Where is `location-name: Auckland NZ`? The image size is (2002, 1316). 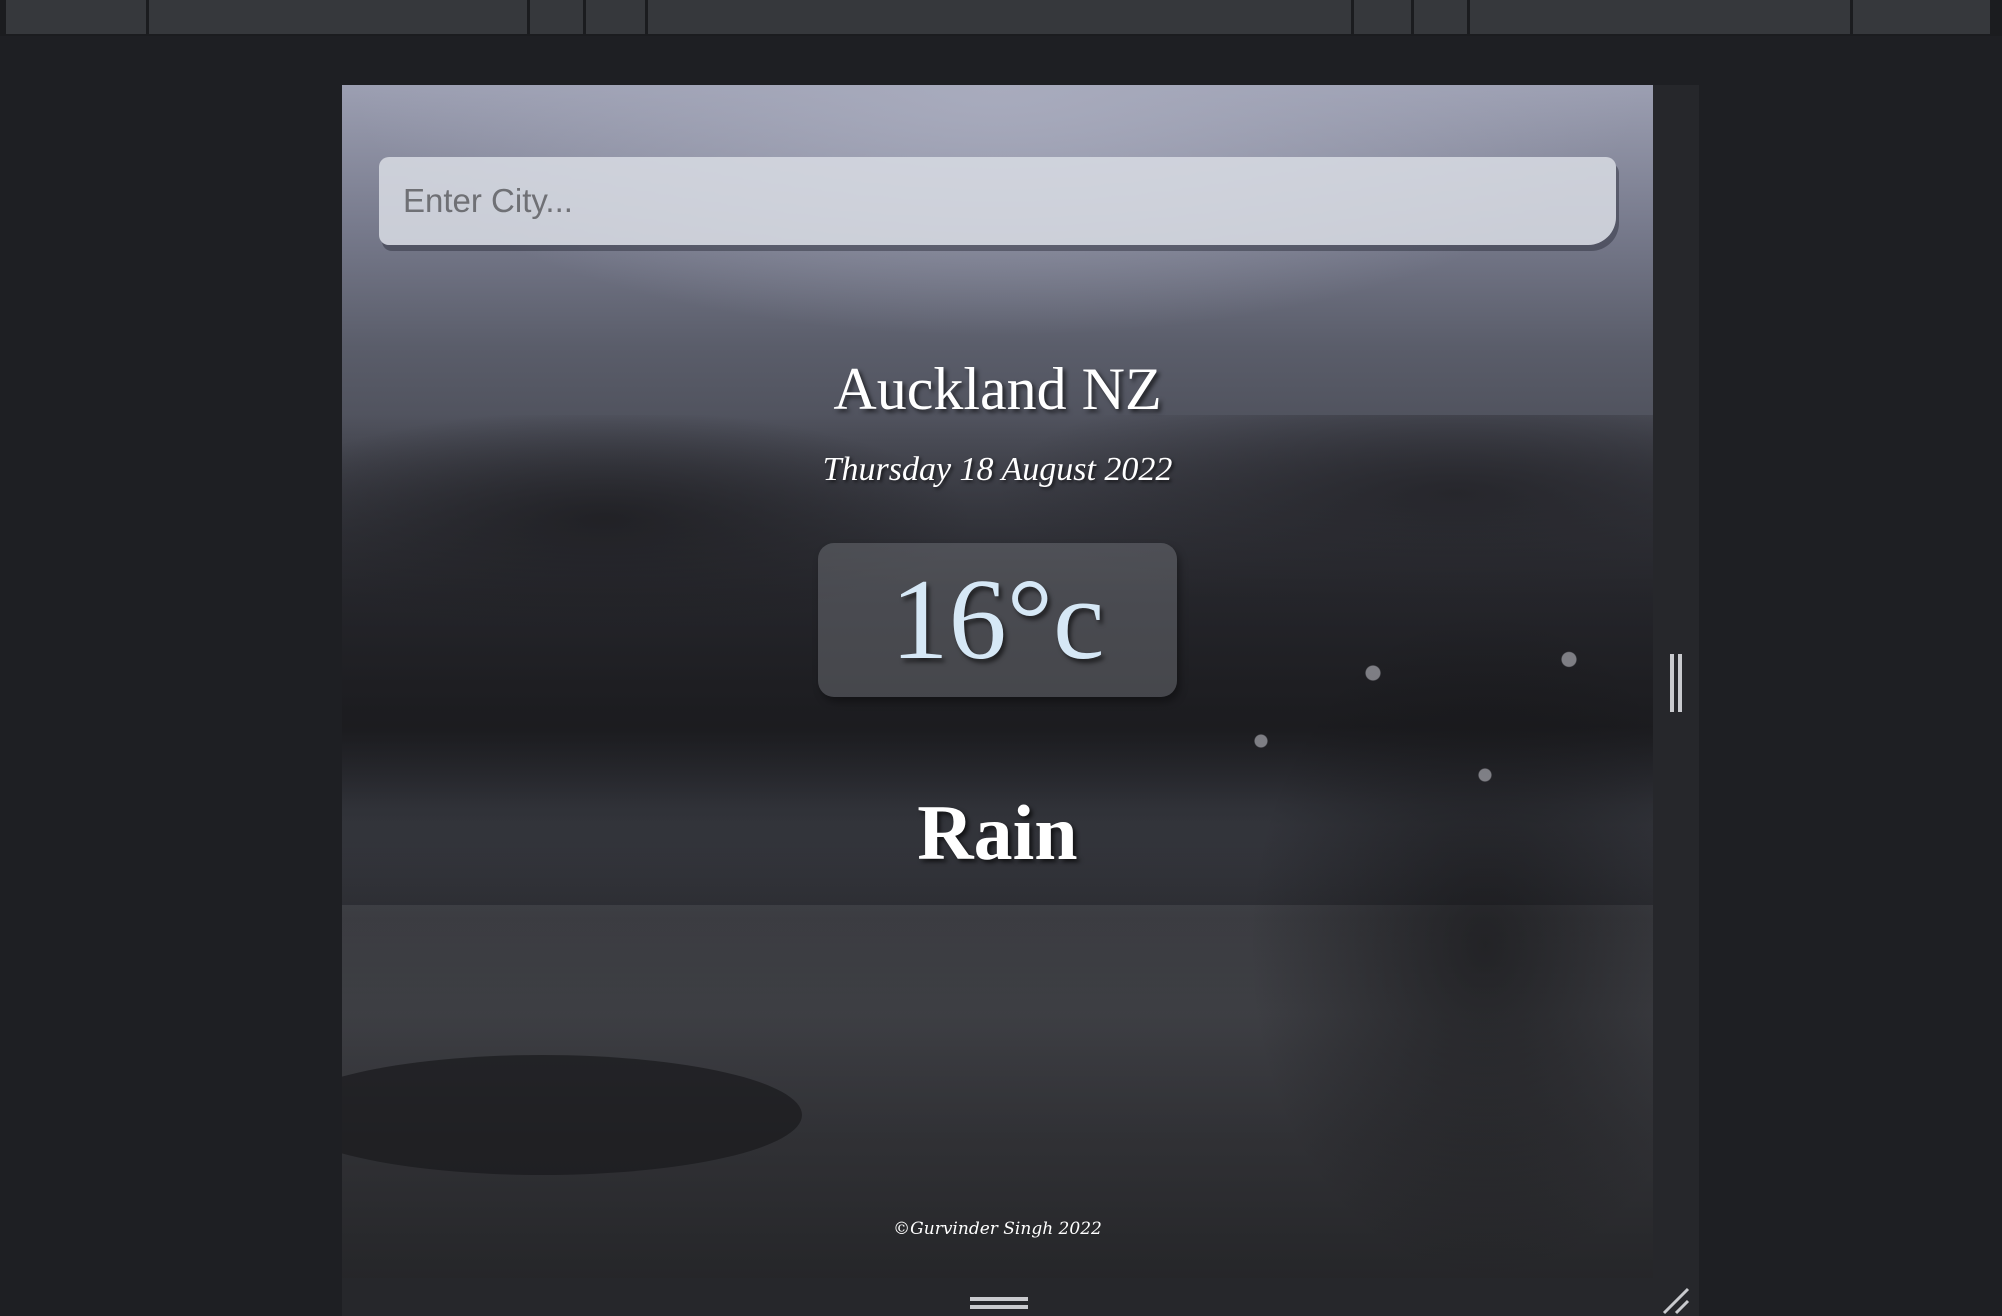
location-name: Auckland NZ is located at coordinates (997, 389).